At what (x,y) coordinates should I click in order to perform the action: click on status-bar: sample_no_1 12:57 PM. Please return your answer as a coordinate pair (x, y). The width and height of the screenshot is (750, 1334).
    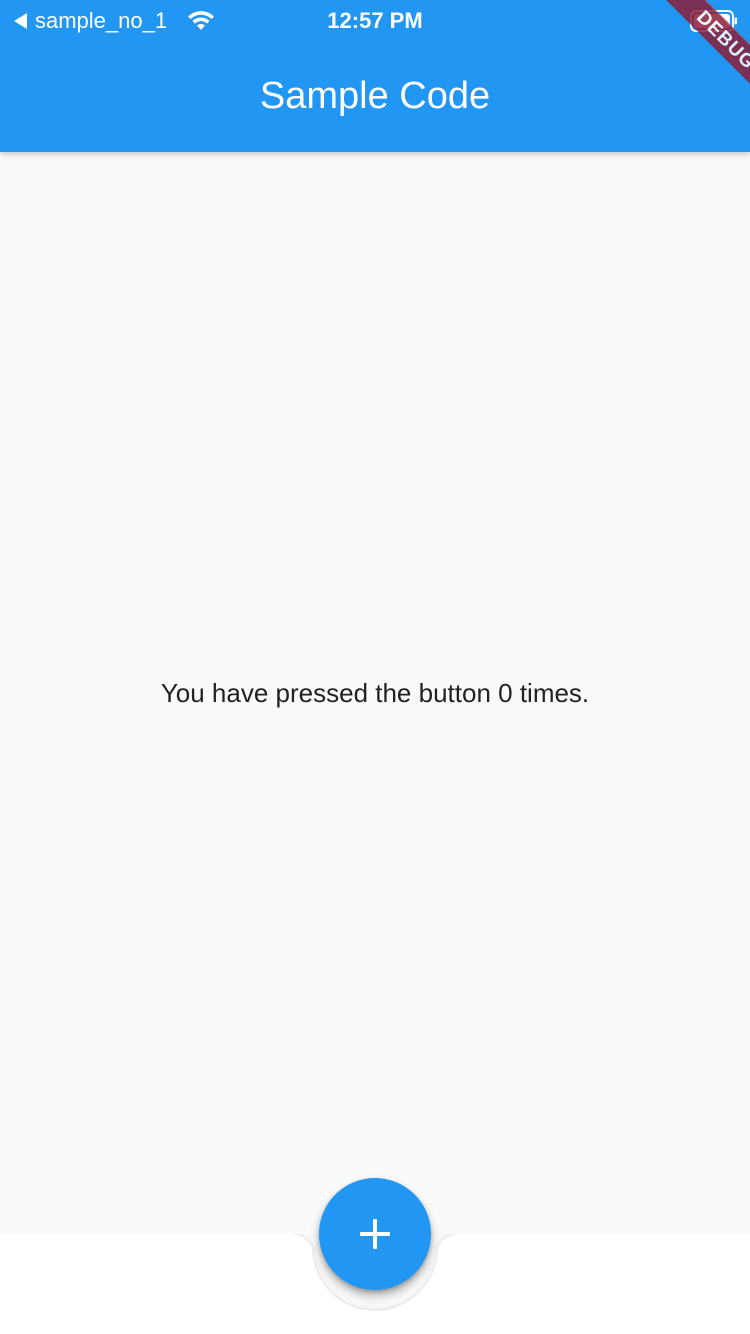
    Looking at the image, I should click on (375, 20).